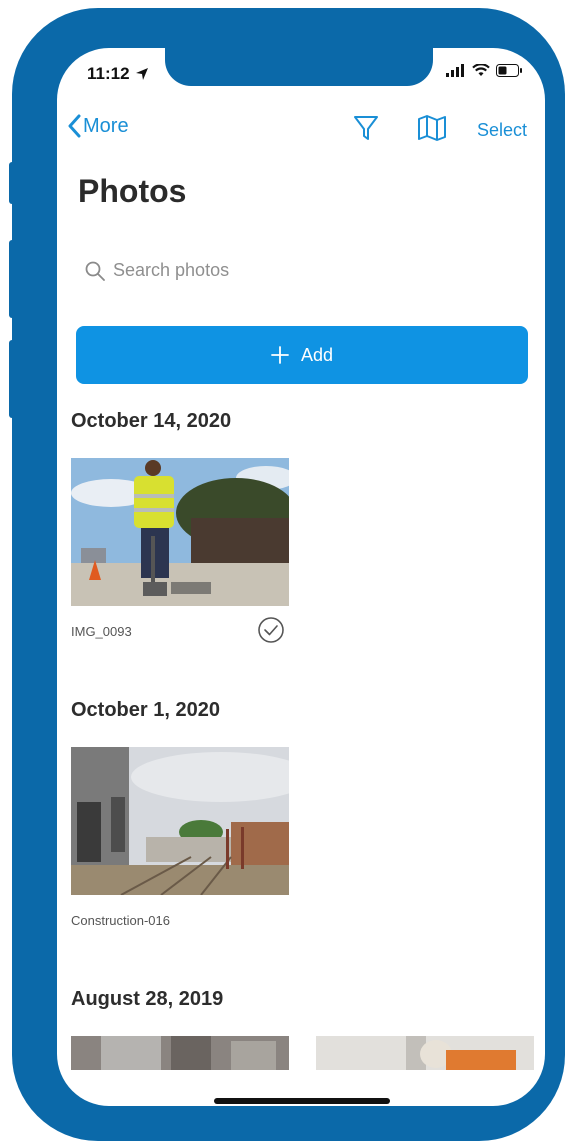 This screenshot has height=1145, width=571. I want to click on filter-icon, so click(366, 128).